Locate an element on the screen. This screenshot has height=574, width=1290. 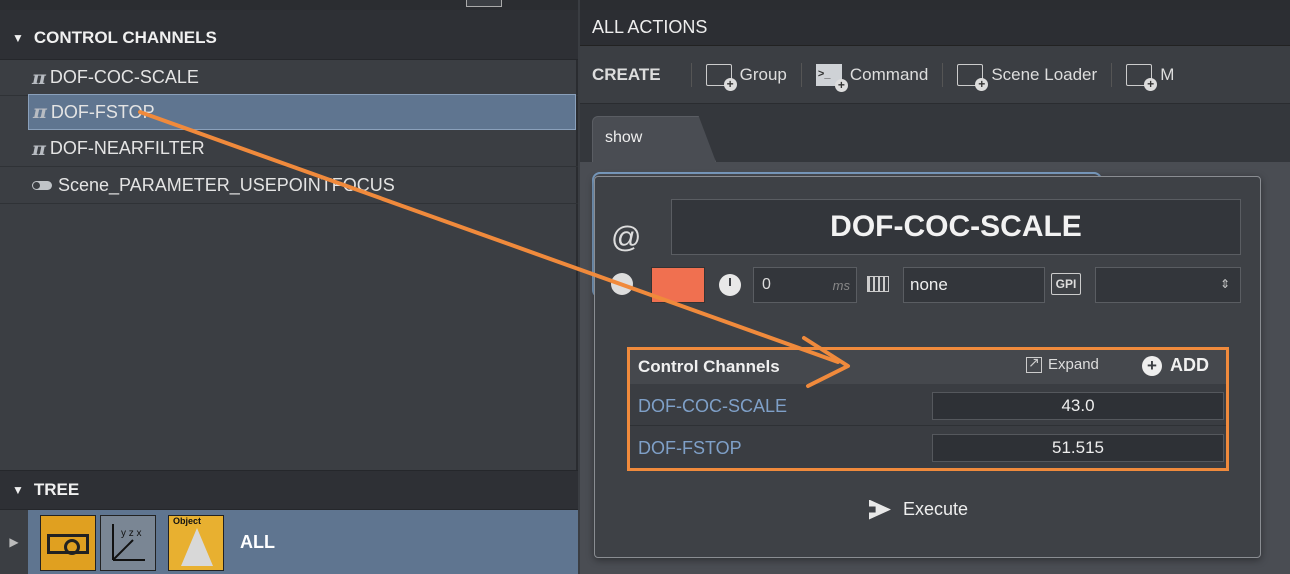
create-scene-loader-label: Scene Loader is located at coordinates (1044, 74).